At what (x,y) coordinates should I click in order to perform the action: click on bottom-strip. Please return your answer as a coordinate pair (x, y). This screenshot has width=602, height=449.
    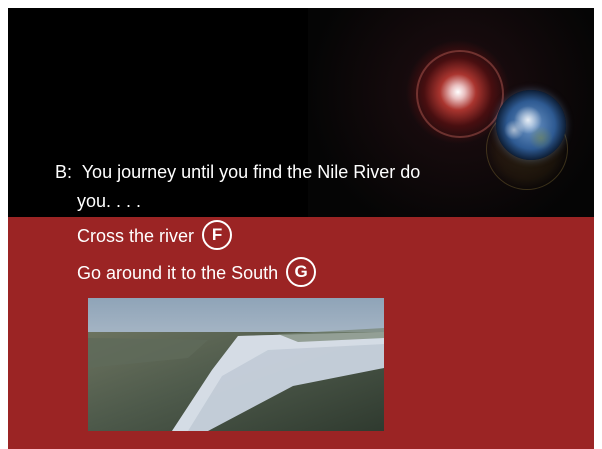
    Looking at the image, I should click on (301, 440).